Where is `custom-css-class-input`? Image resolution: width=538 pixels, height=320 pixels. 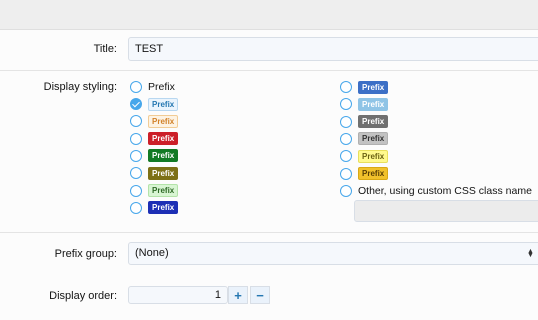
custom-css-class-input is located at coordinates (446, 211).